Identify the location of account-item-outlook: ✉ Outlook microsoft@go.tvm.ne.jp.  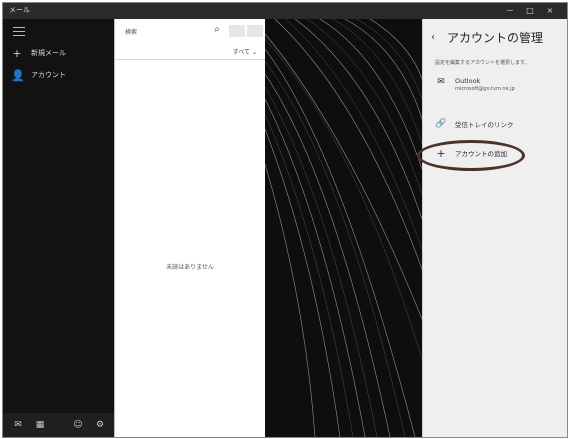
(475, 84).